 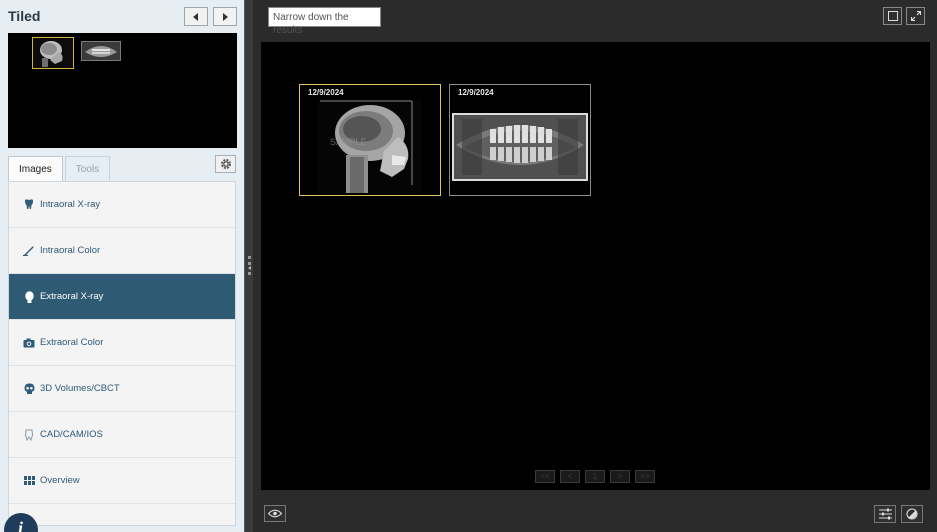 I want to click on grip-icon, so click(x=249, y=265).